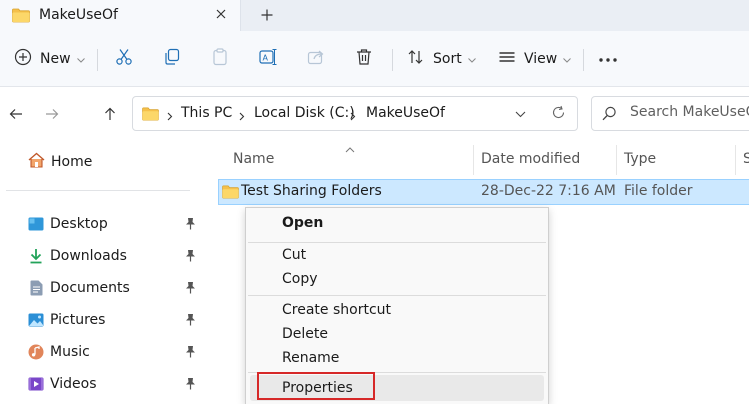 Image resolution: width=749 pixels, height=404 pixels. Describe the element at coordinates (110, 114) in the screenshot. I see `up-button` at that location.